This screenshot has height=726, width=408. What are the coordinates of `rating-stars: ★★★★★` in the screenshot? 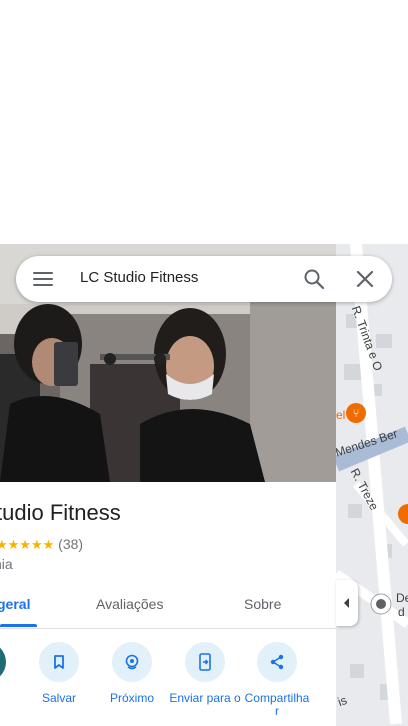 It's located at (27, 544).